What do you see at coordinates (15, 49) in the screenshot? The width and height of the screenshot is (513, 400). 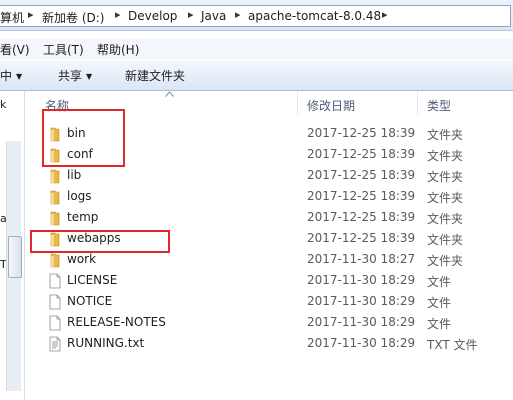 I see `menu-view: 看(V)` at bounding box center [15, 49].